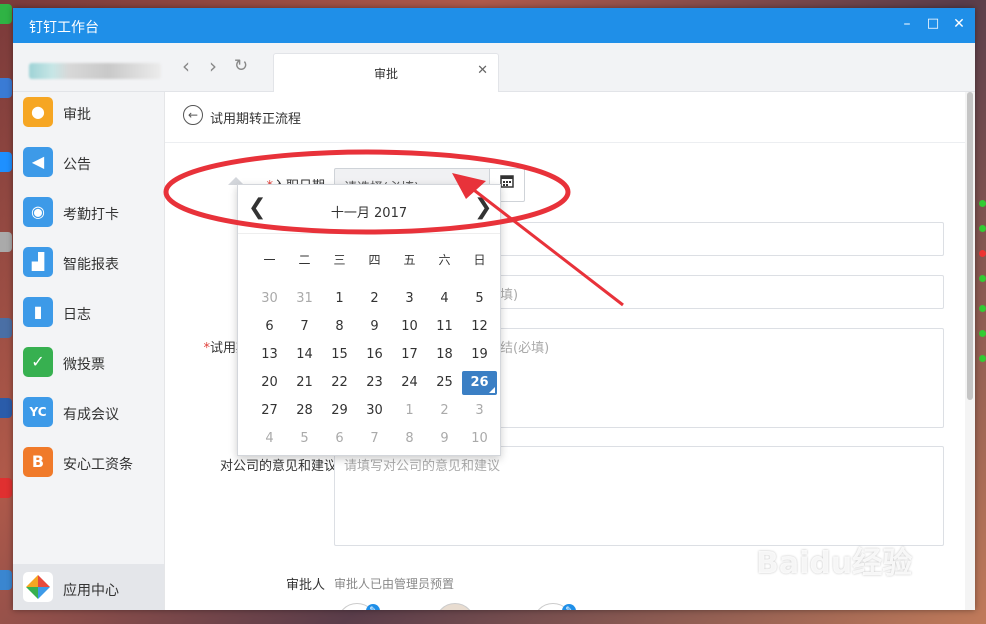 The height and width of the screenshot is (624, 986). Describe the element at coordinates (38, 412) in the screenshot. I see `meeting-icon: YC` at that location.